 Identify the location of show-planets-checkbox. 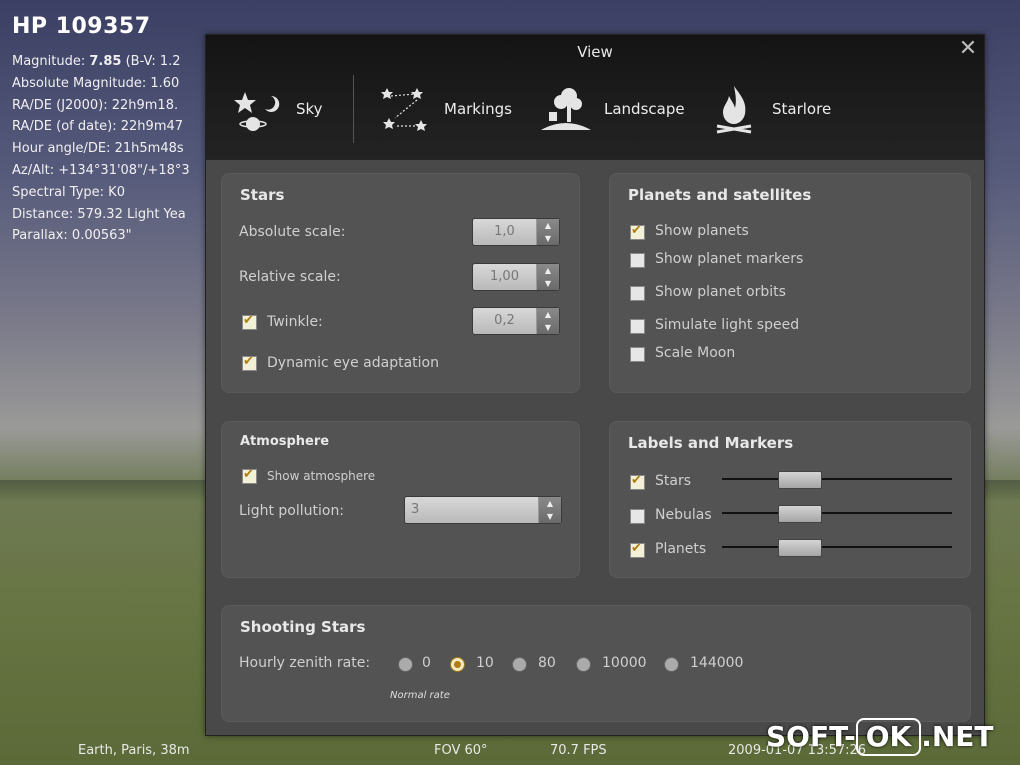
(637, 231).